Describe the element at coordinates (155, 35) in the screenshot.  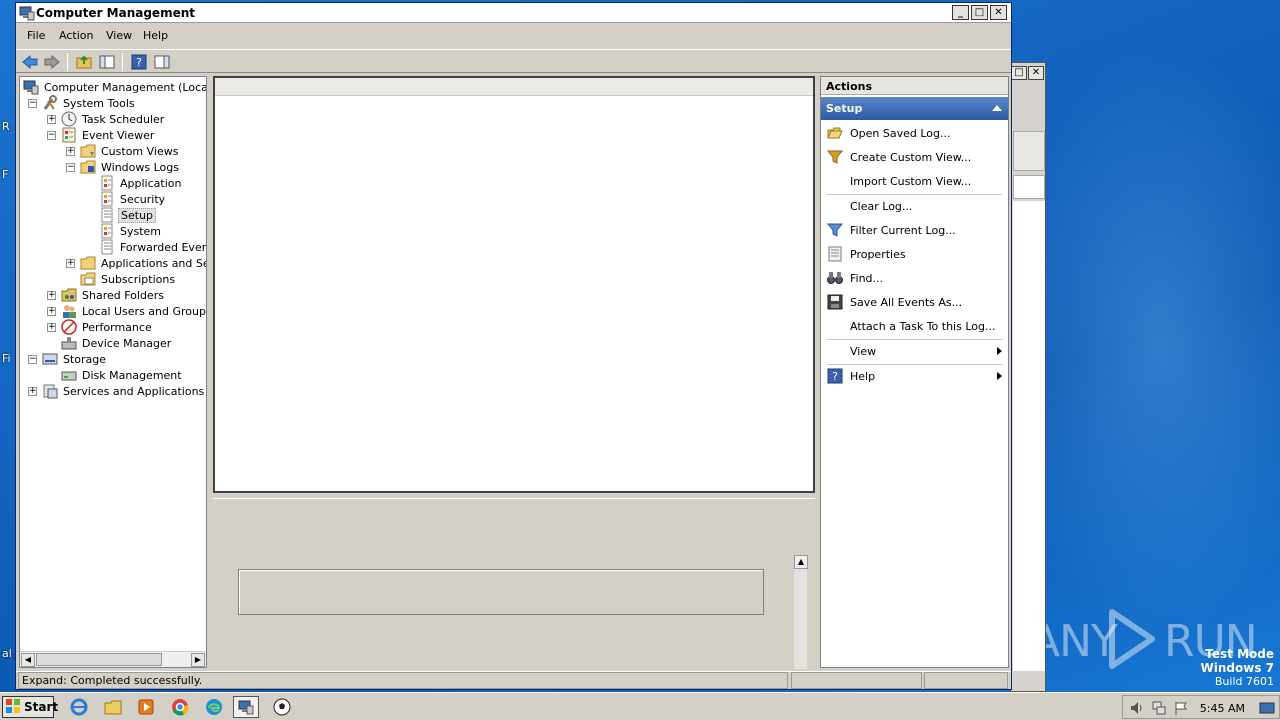
I see `menu-help: Help` at that location.